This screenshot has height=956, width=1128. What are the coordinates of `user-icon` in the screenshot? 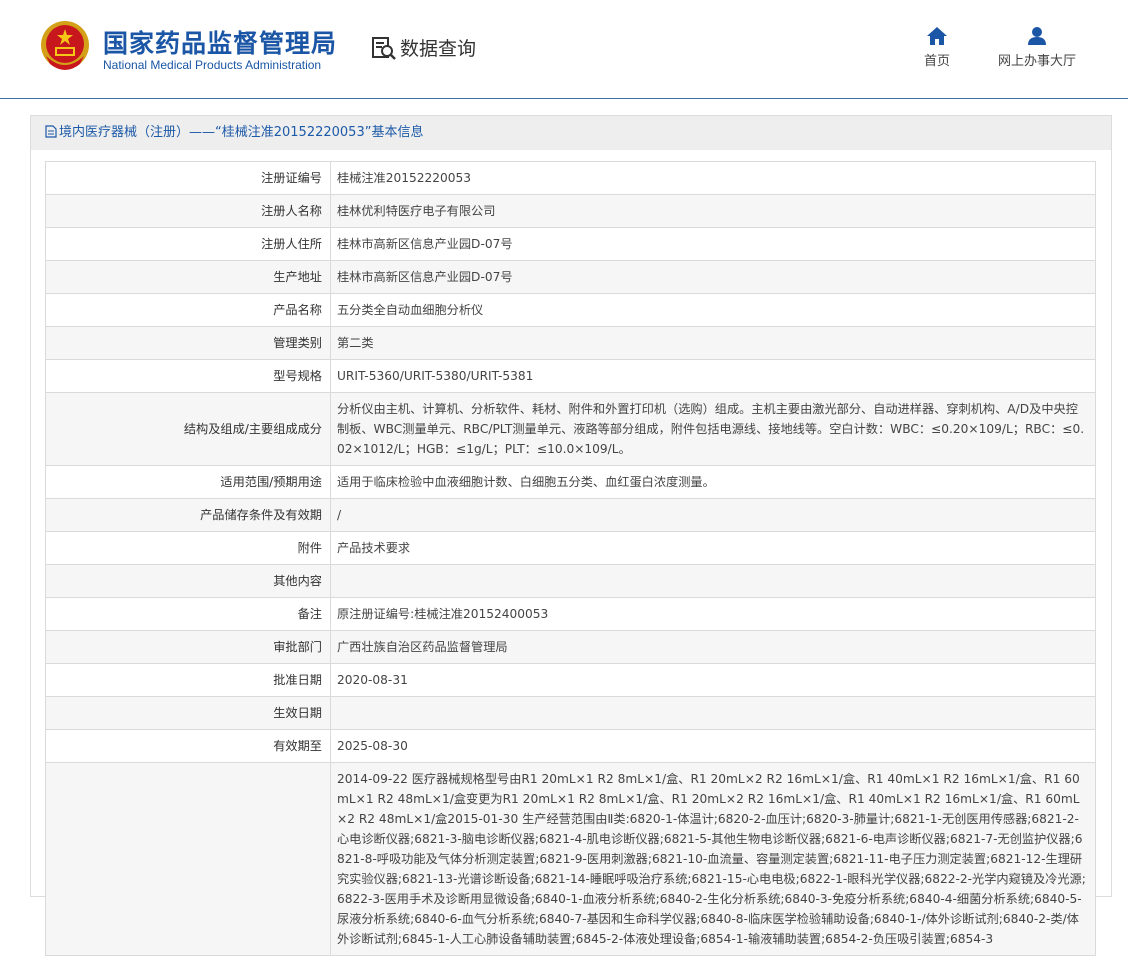 It's located at (1037, 36).